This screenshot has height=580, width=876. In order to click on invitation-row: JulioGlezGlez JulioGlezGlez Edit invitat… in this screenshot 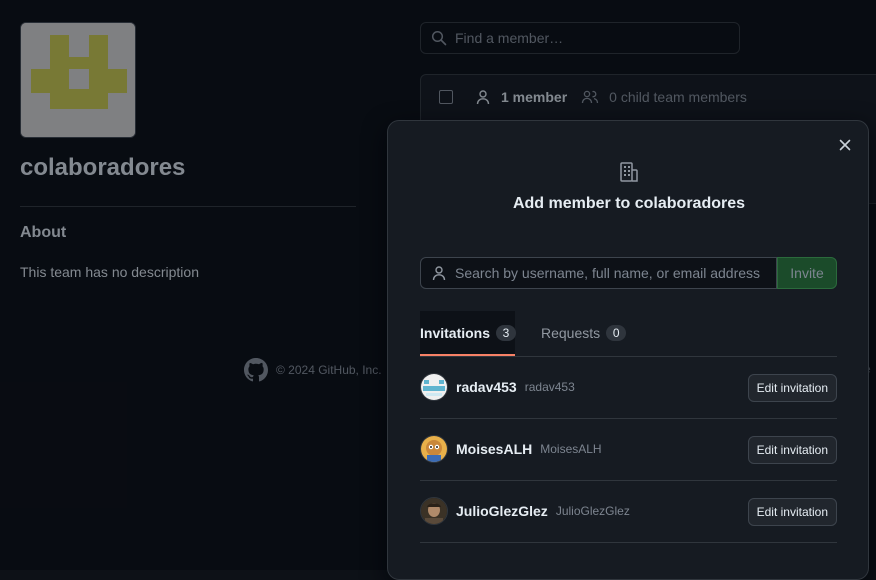, I will do `click(628, 511)`.